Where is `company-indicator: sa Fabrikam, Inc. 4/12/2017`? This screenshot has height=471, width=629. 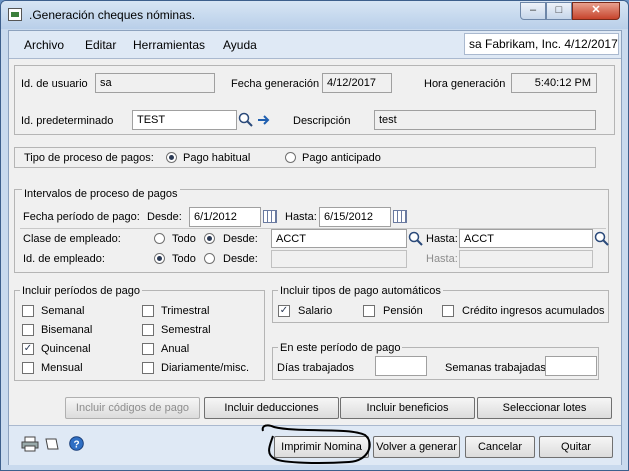 company-indicator: sa Fabrikam, Inc. 4/12/2017 is located at coordinates (541, 44).